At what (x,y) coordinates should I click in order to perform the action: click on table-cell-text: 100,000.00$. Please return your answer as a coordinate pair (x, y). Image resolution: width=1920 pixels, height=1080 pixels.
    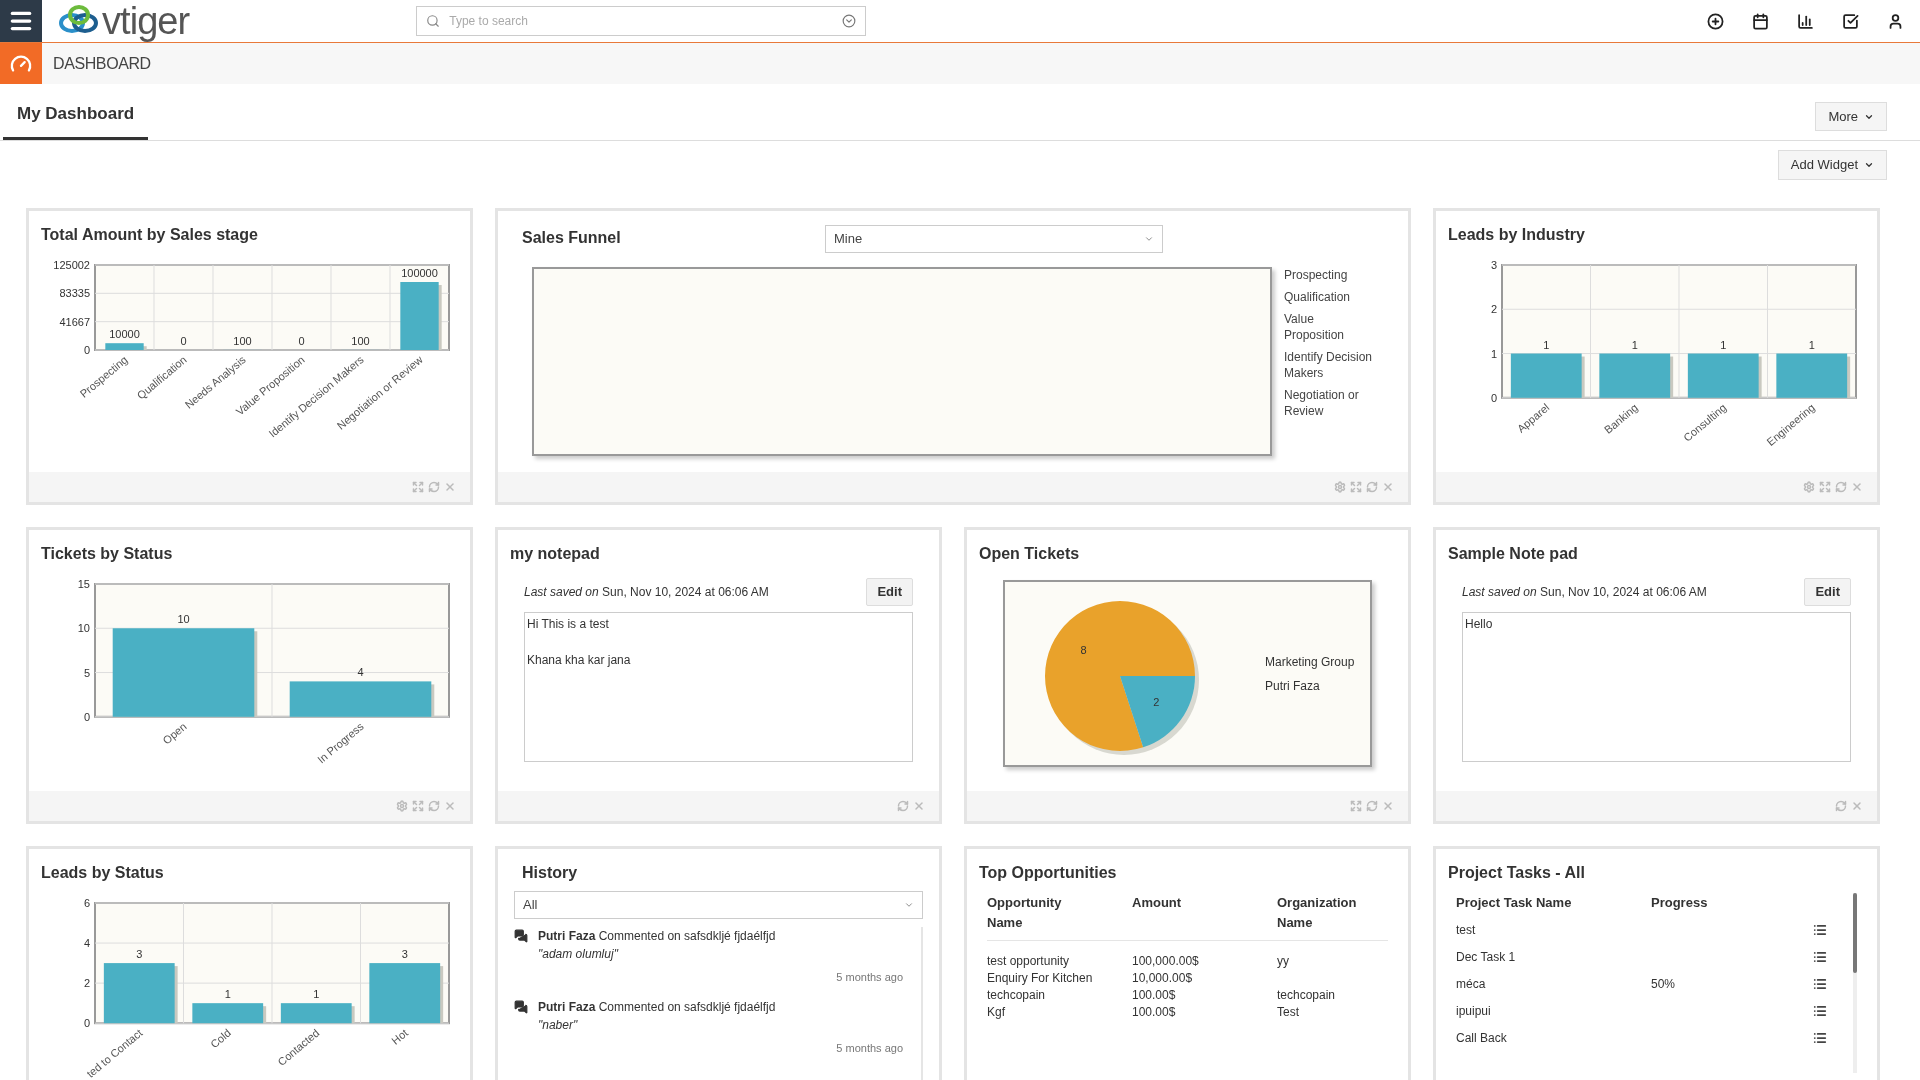
    Looking at the image, I should click on (1166, 961).